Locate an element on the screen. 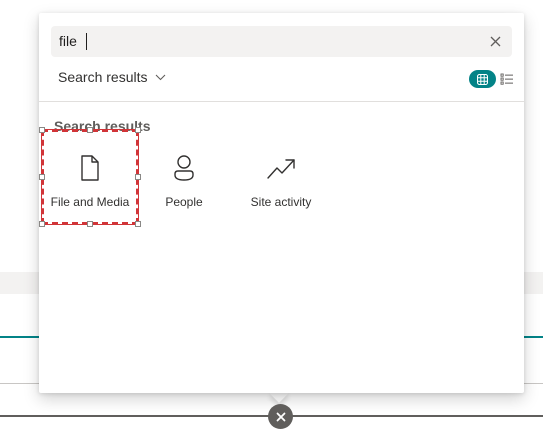 This screenshot has height=433, width=543. category-tile-file-and-media: File and Media is located at coordinates (90, 177).